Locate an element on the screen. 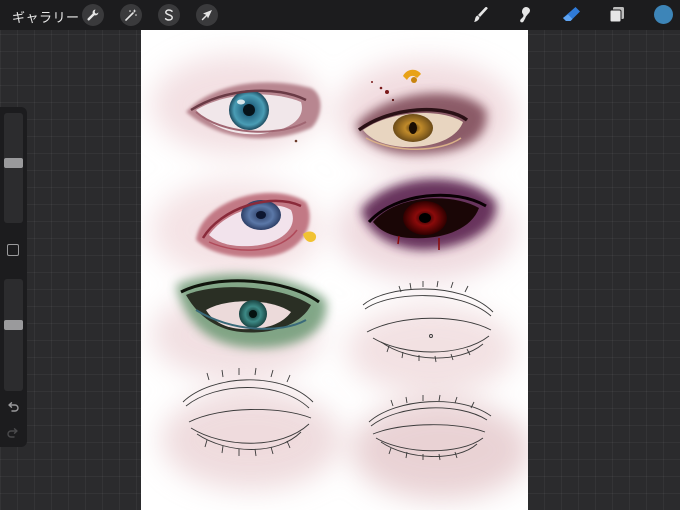 The height and width of the screenshot is (510, 680). transform-button is located at coordinates (207, 15).